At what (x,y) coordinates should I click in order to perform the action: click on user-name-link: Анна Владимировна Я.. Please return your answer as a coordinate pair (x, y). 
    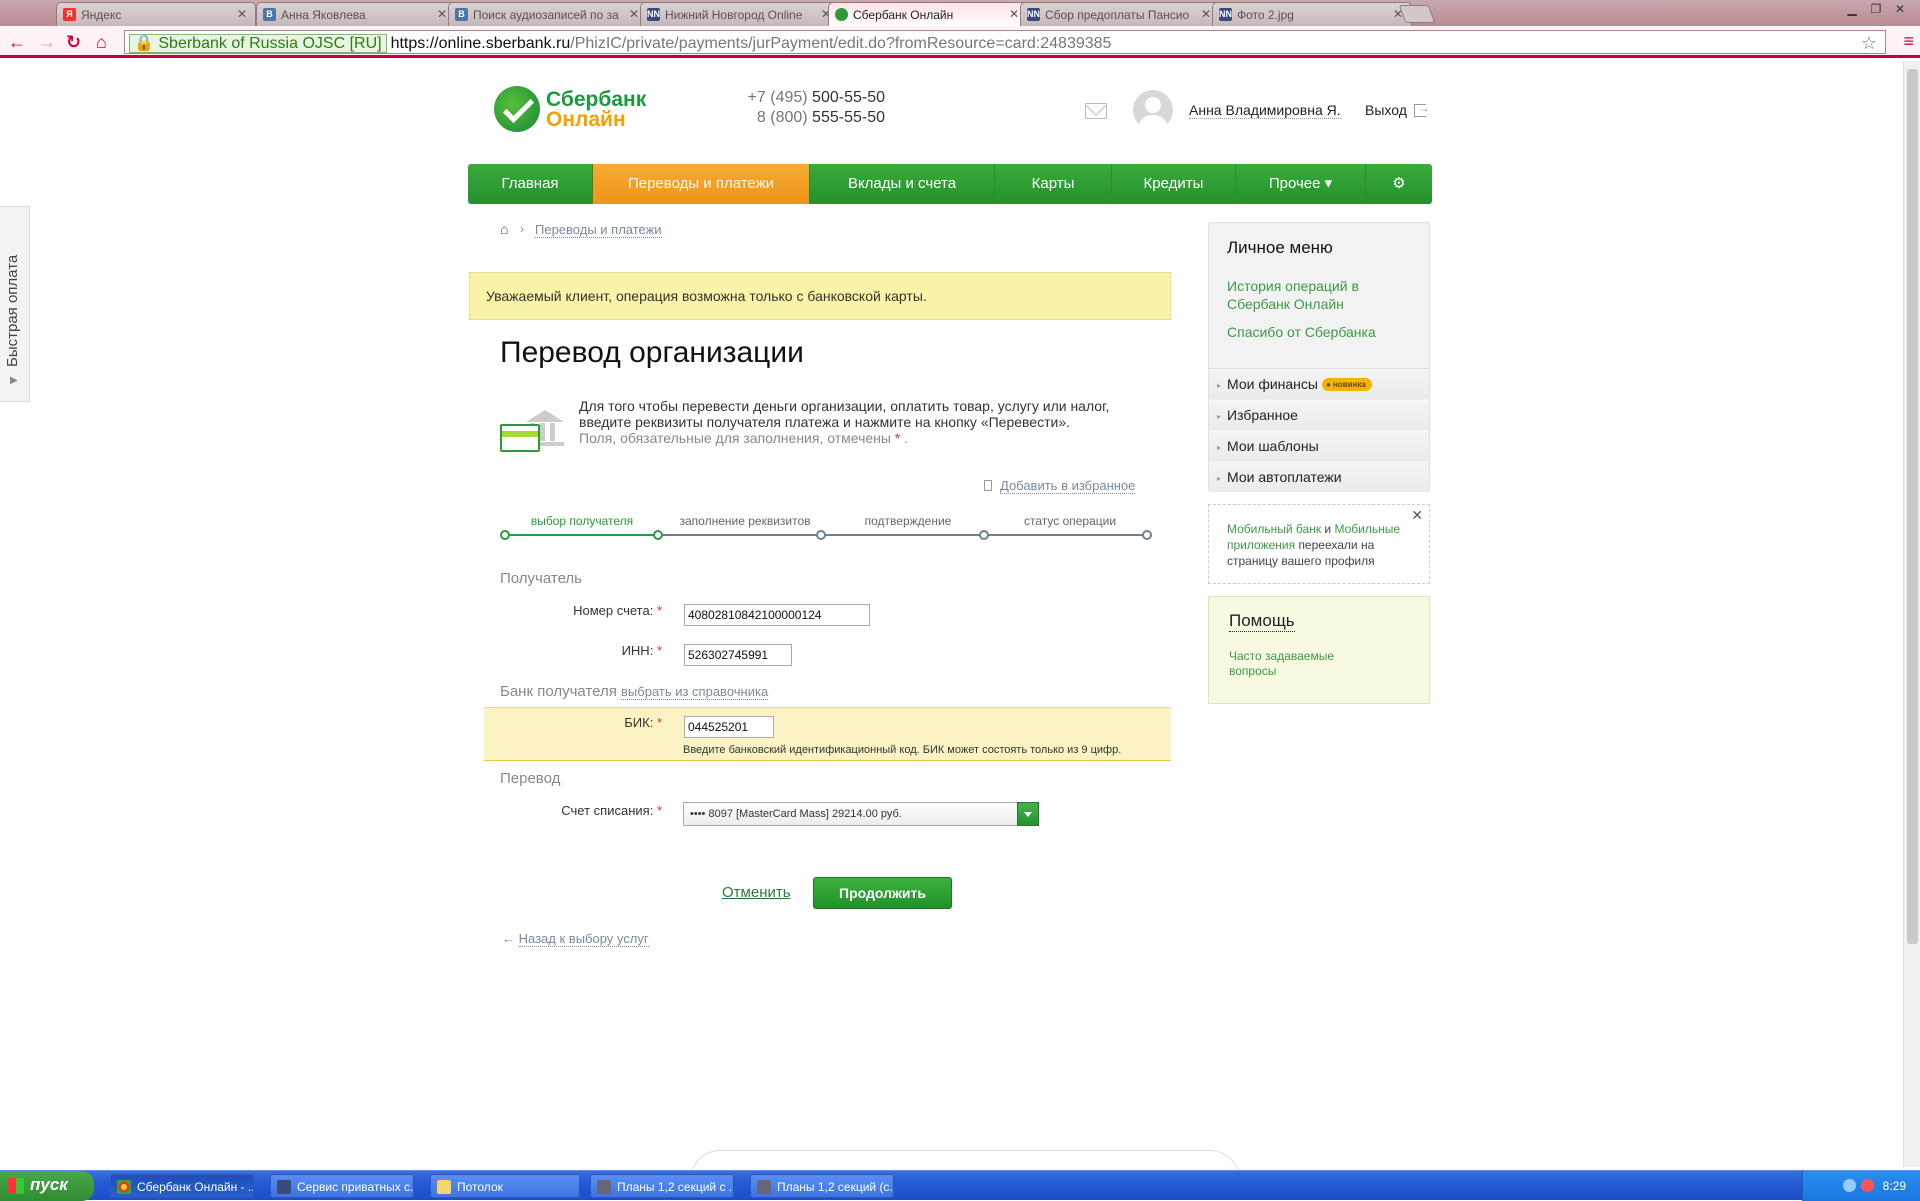
    Looking at the image, I should click on (1265, 110).